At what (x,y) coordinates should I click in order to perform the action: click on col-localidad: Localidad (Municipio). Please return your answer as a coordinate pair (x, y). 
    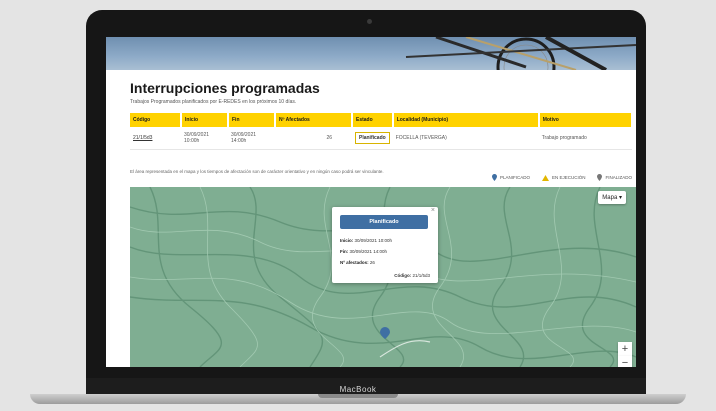
    Looking at the image, I should click on (466, 120).